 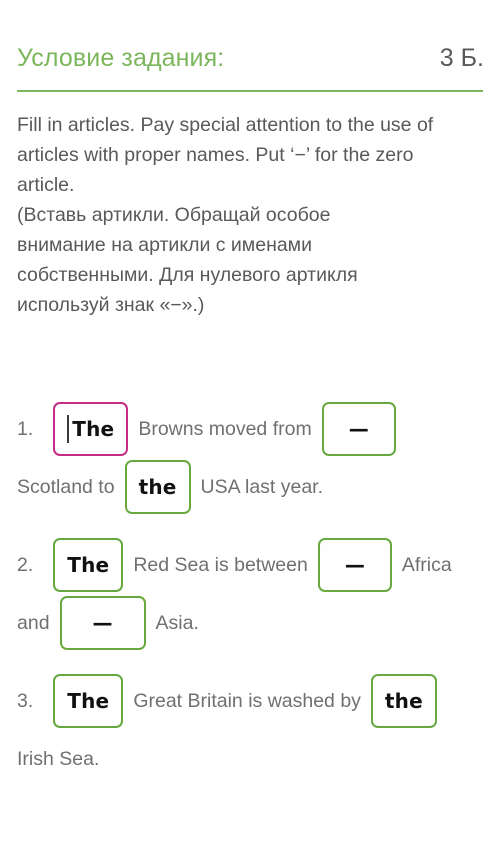 What do you see at coordinates (33, 622) in the screenshot?
I see `question-text: and` at bounding box center [33, 622].